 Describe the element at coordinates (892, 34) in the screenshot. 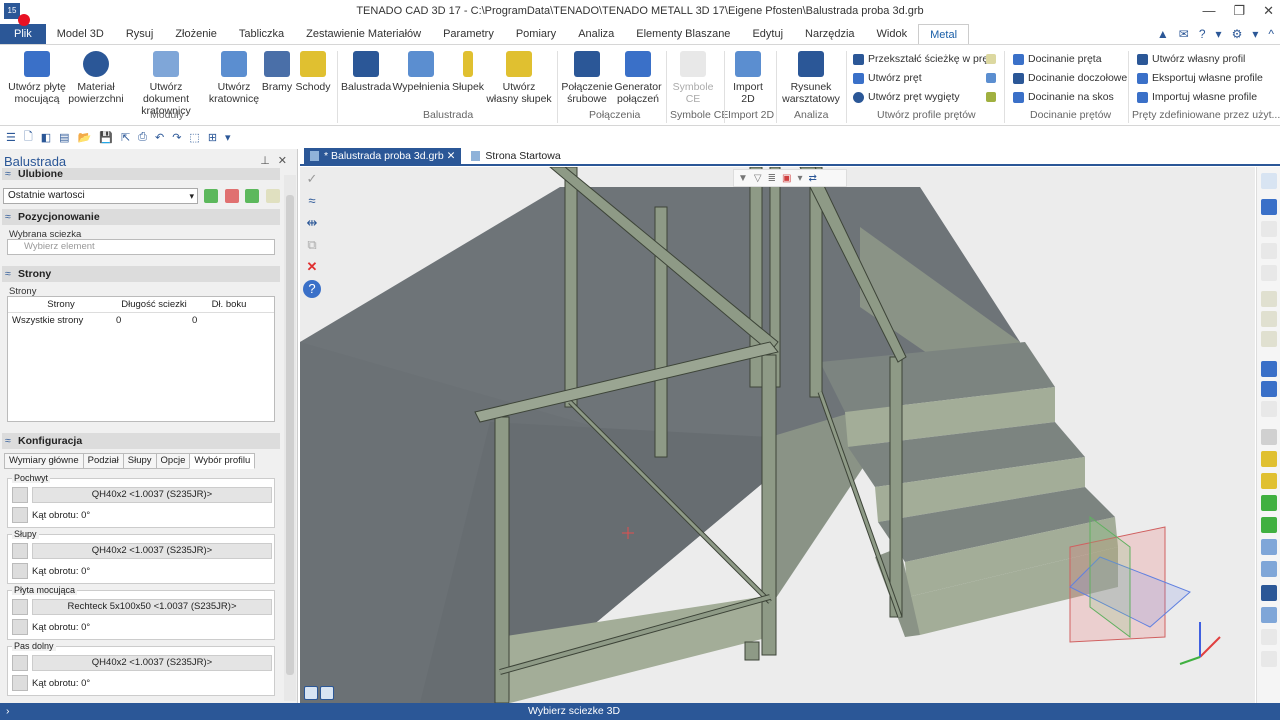

I see `menu-tab-widok: Widok` at that location.